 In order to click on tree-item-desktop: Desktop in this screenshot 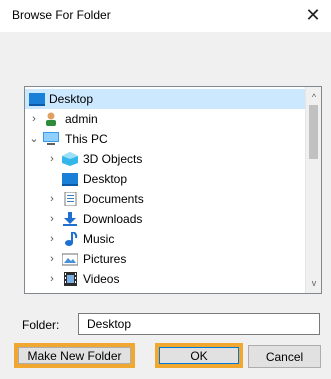, I will do `click(165, 179)`.